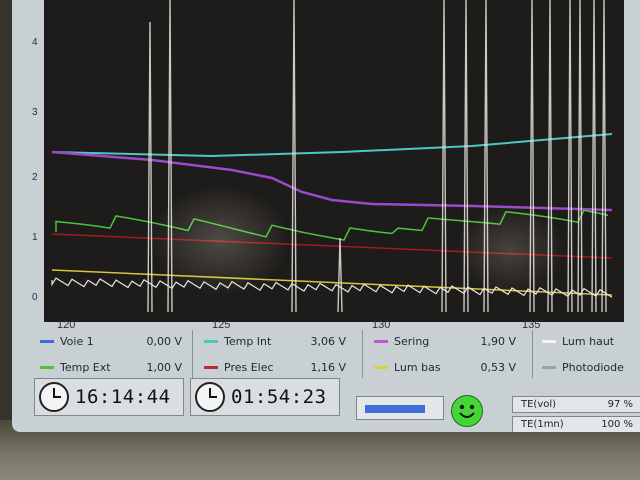  I want to click on x-tick-label: 120, so click(66, 323).